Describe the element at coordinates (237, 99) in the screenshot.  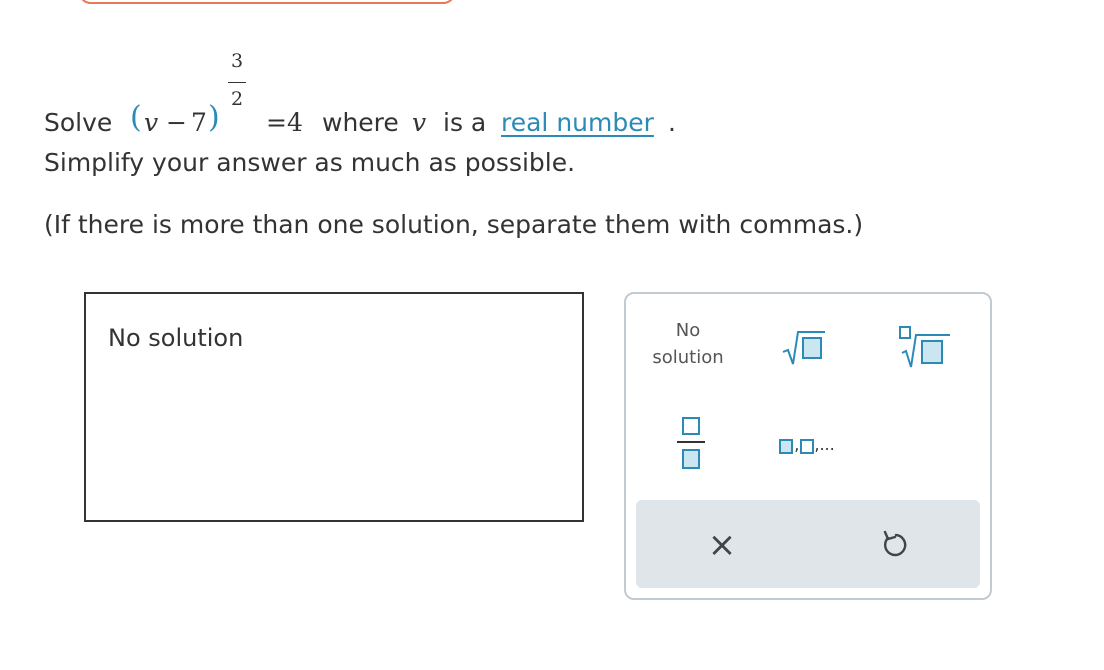
I see `exponent-denominator: 2` at that location.